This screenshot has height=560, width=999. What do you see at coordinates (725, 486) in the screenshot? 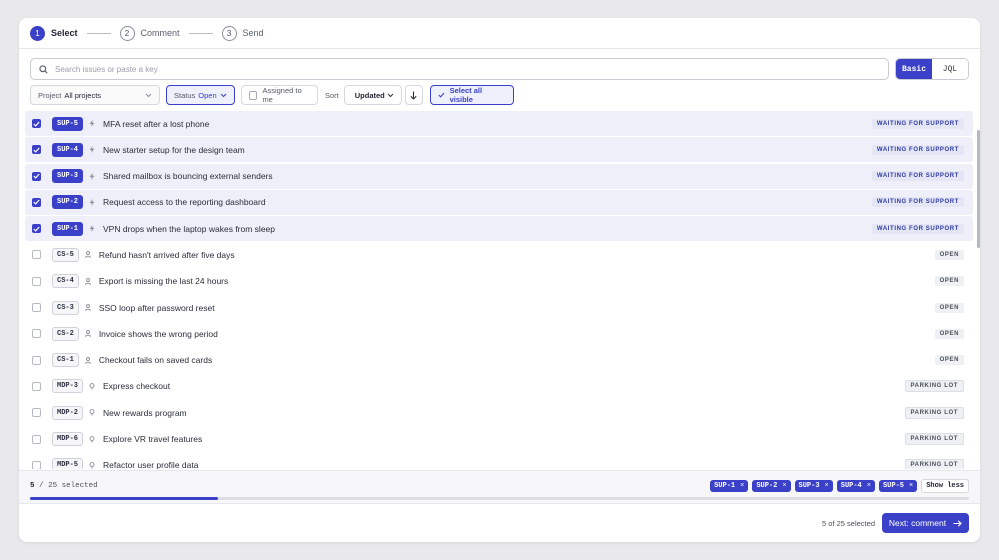
I see `chip-label: SUP-1` at bounding box center [725, 486].